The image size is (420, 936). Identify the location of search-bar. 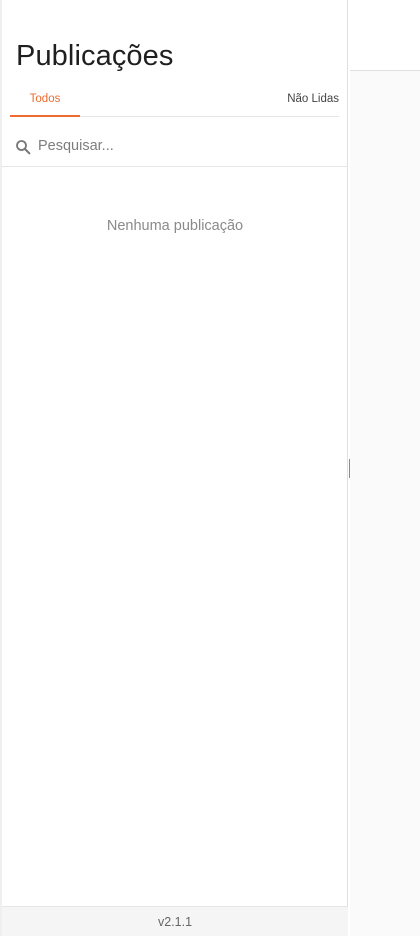
(175, 146).